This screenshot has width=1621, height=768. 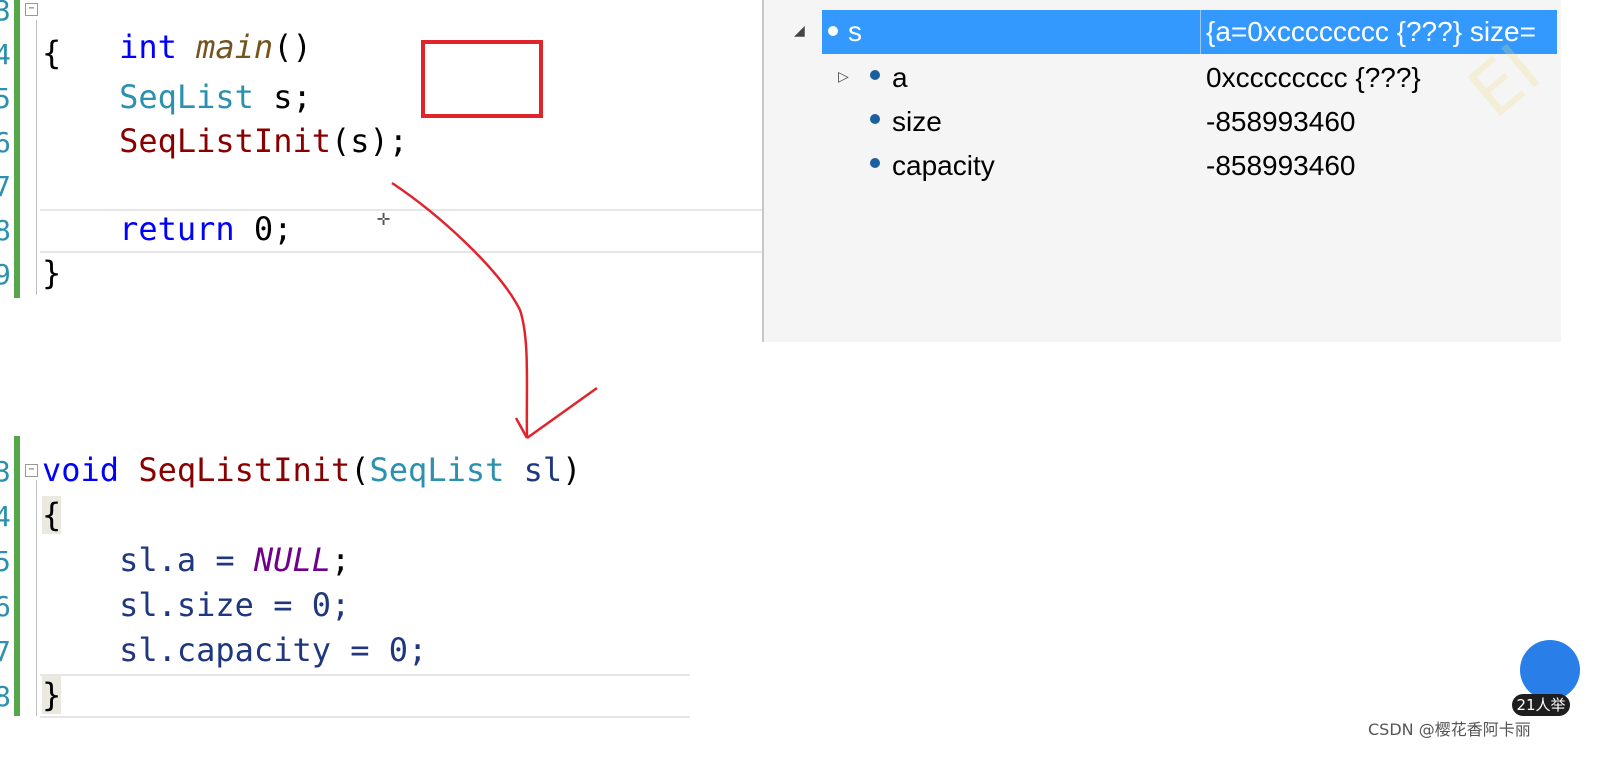 I want to click on code-token: sl.capacity = 0;, so click(x=273, y=650).